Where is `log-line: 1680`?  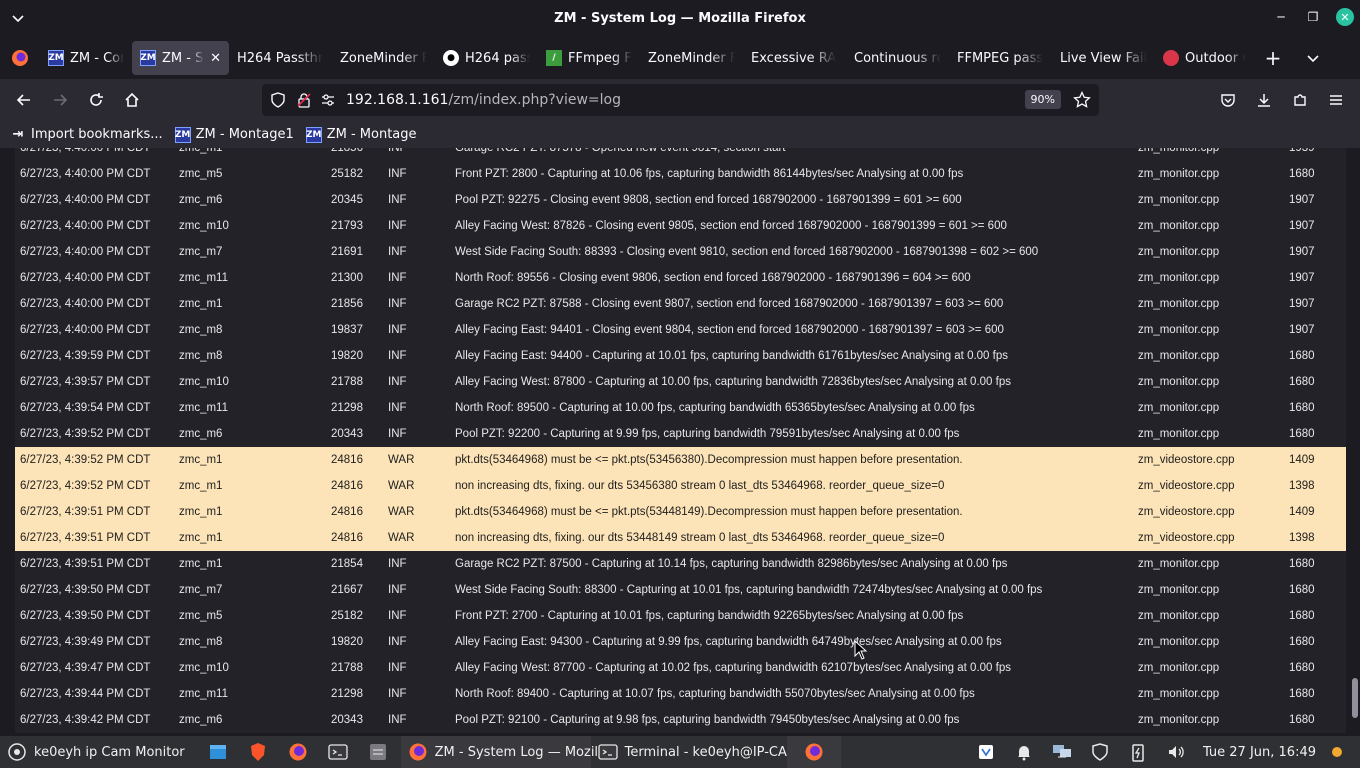 log-line: 1680 is located at coordinates (1302, 616).